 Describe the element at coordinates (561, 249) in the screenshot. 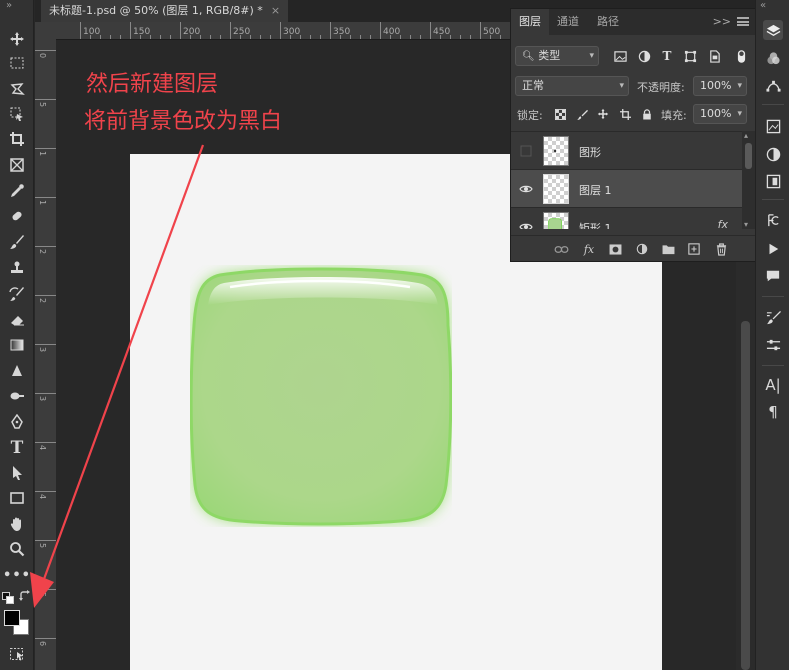

I see `link-layers-icon` at that location.